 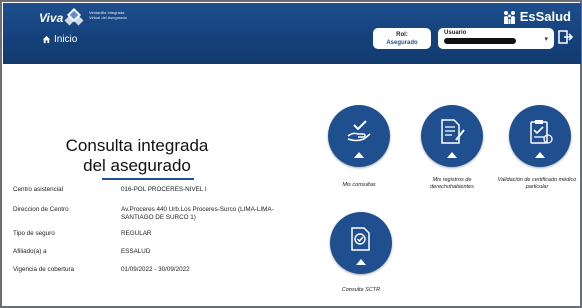 I want to click on clipboard-check-icon, so click(x=541, y=132).